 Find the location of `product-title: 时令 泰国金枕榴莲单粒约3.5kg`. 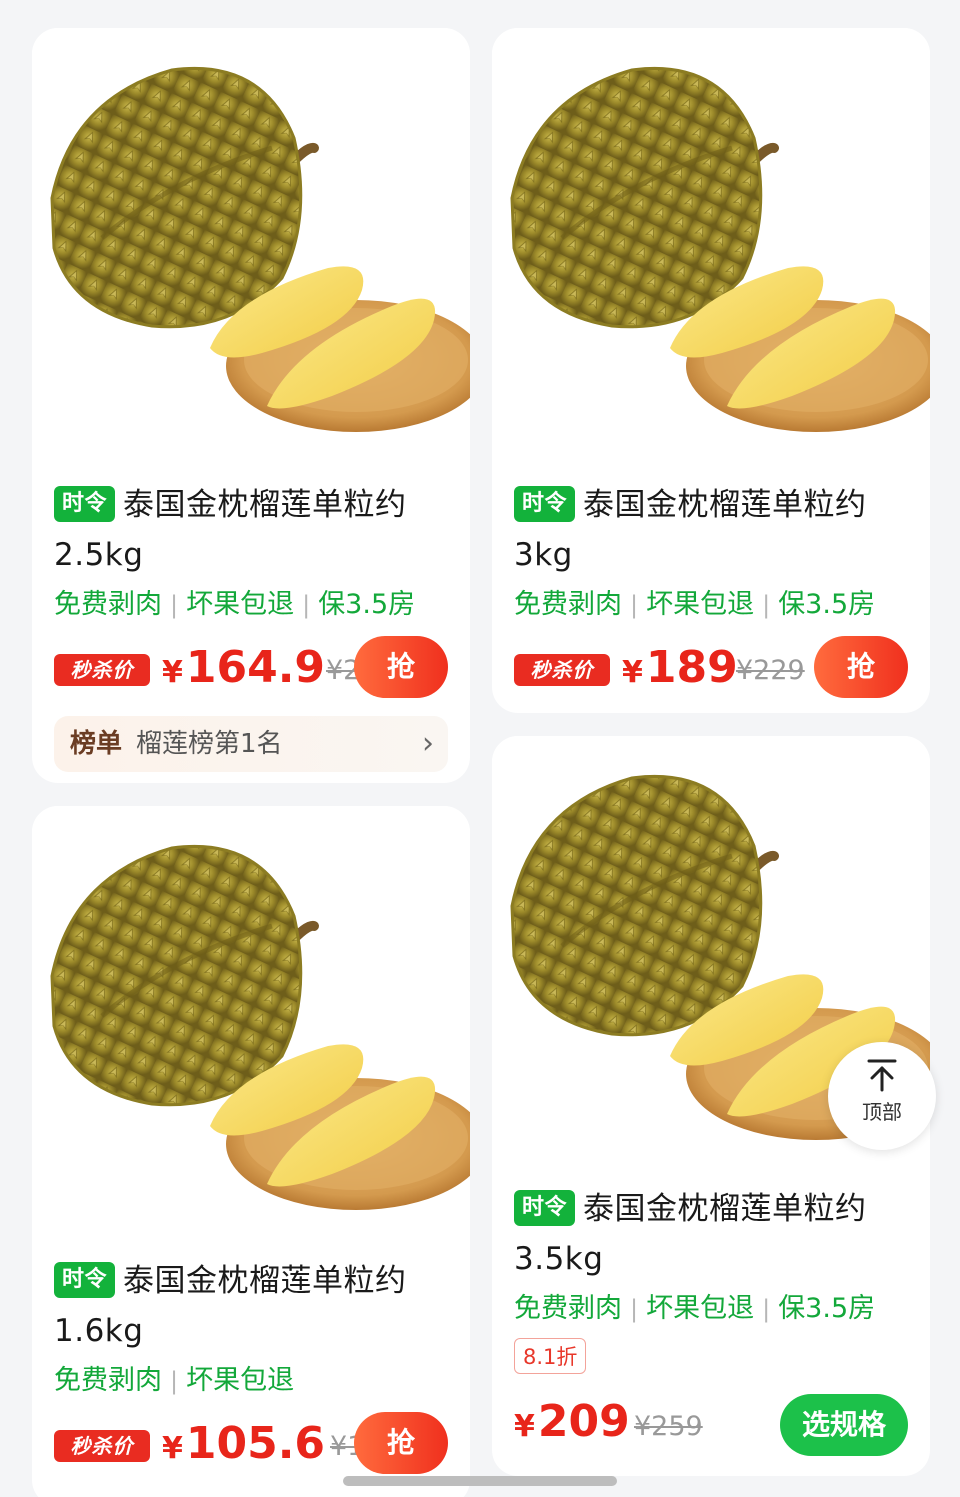

product-title: 时令 泰国金枕榴莲单粒约3.5kg is located at coordinates (711, 1234).